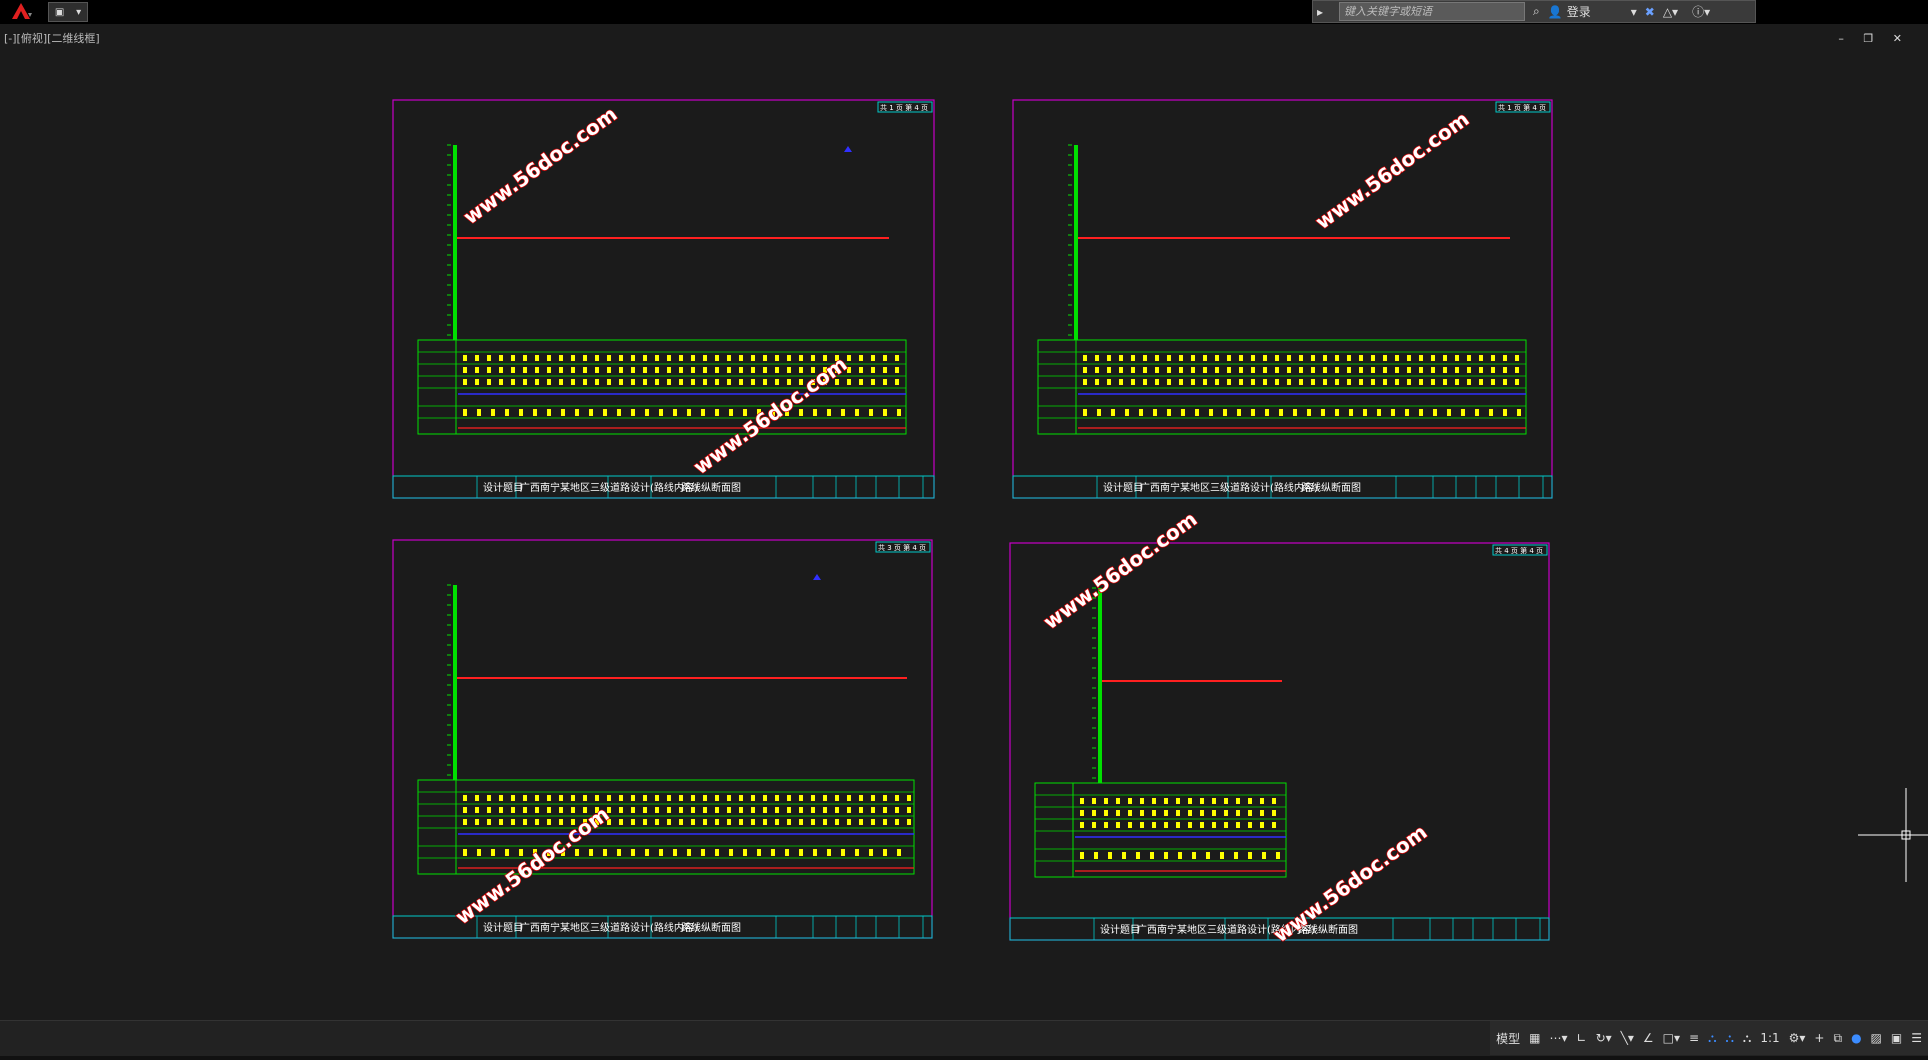 The width and height of the screenshot is (1928, 1060). I want to click on annotation-scale-icon: ⛬, so click(1747, 1038).